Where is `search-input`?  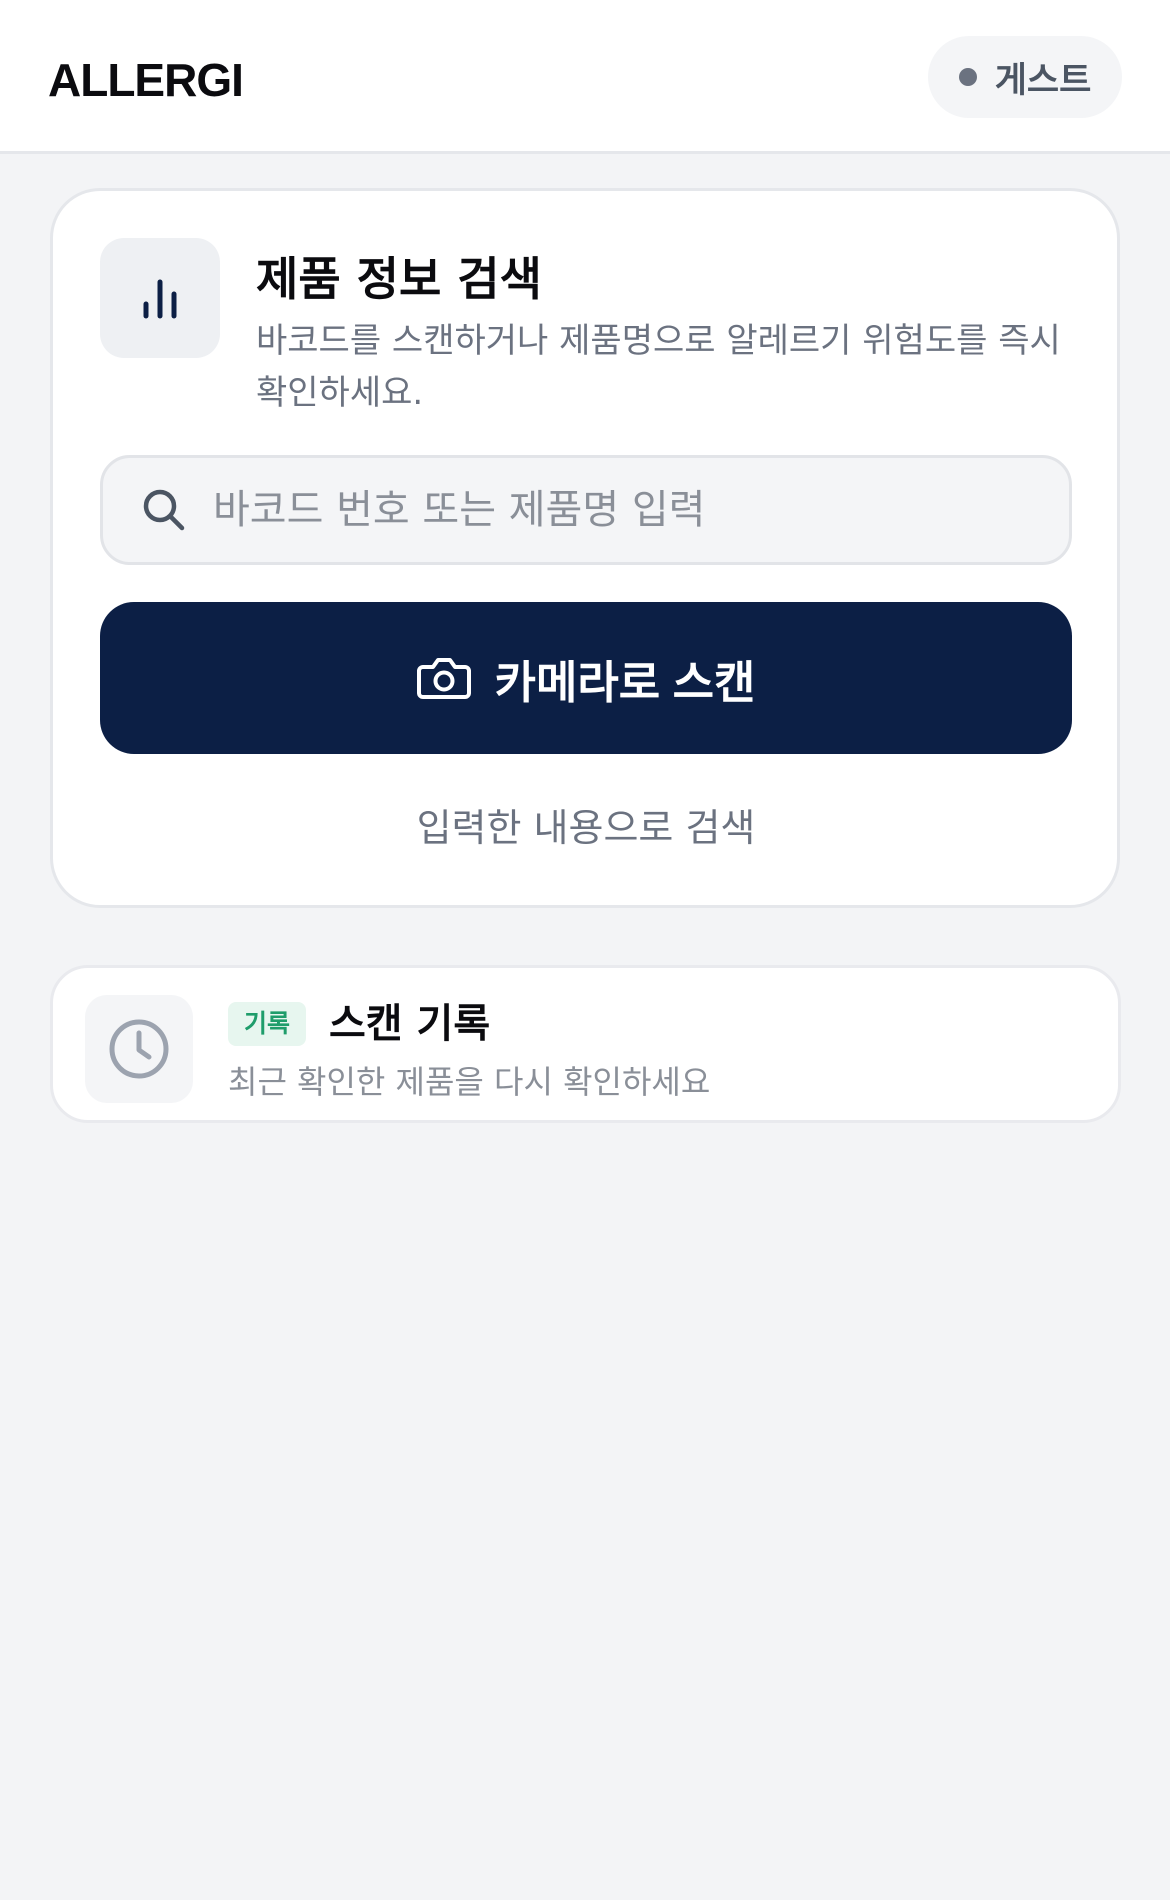
search-input is located at coordinates (641, 510).